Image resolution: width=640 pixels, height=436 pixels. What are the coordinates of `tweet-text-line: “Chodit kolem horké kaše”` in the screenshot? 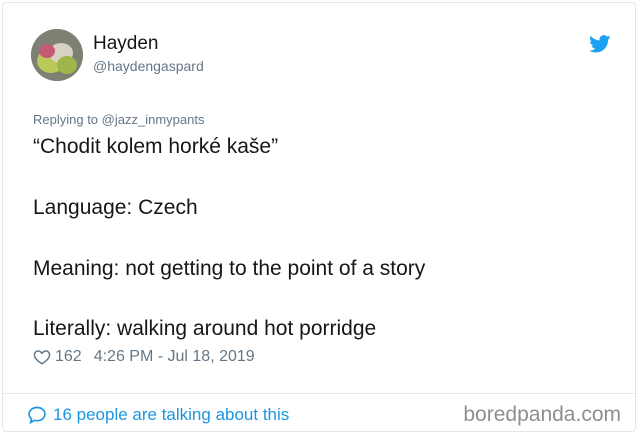 It's located at (156, 146).